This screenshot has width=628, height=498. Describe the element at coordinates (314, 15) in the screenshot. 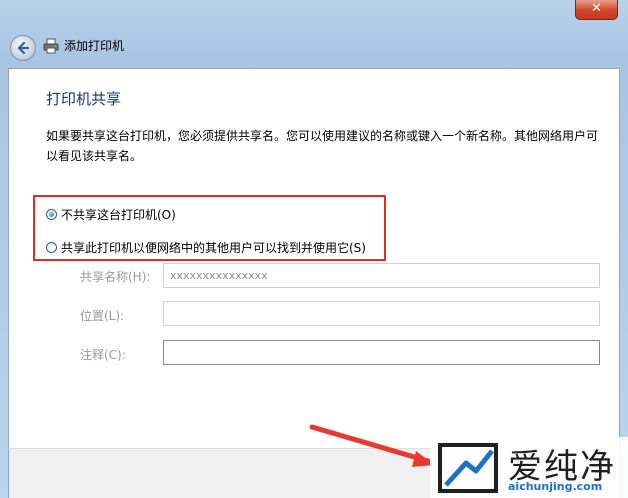

I see `title-bar` at that location.